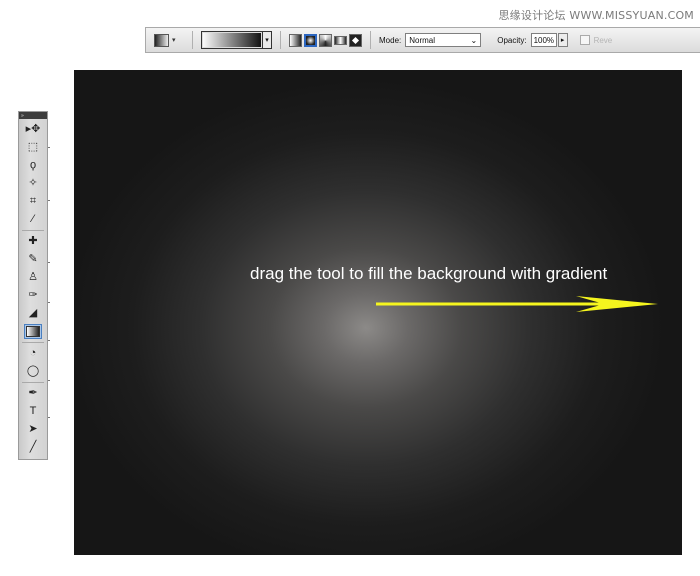 The width and height of the screenshot is (700, 576). I want to click on brush-tool: ✎, so click(33, 259).